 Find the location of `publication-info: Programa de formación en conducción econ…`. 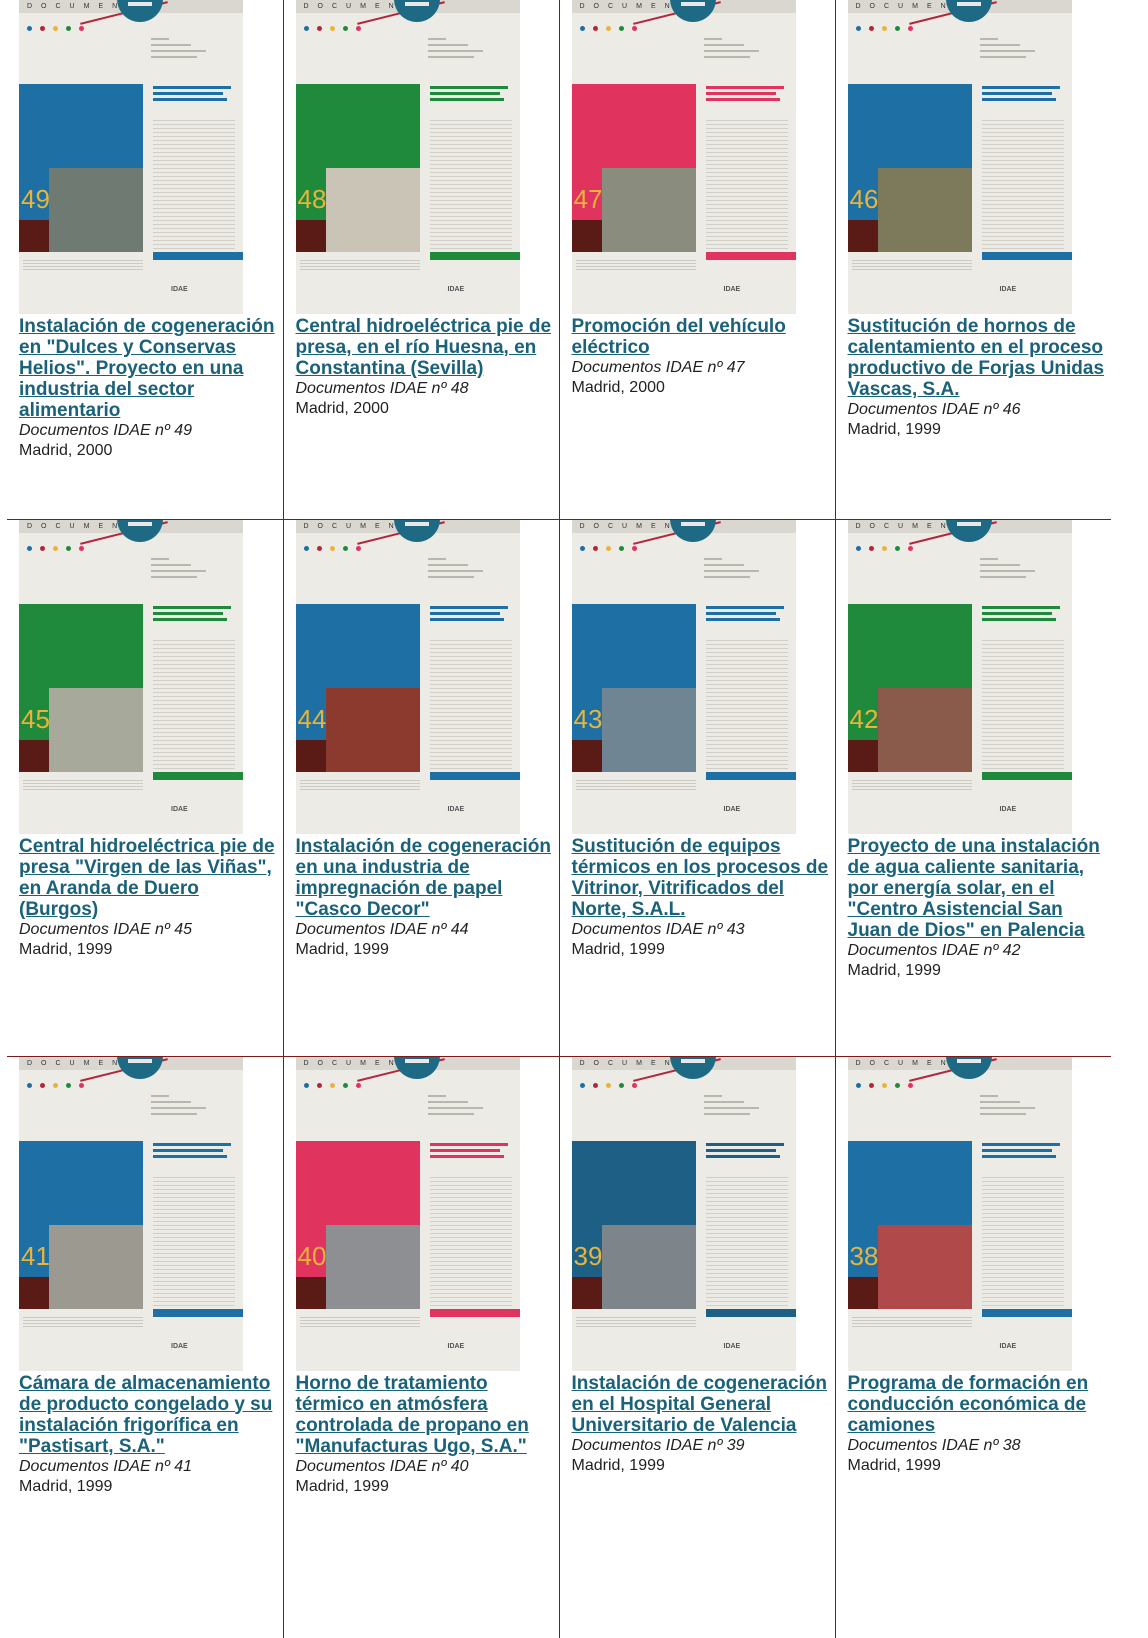

publication-info: Programa de formación en conducción econ… is located at coordinates (979, 1424).